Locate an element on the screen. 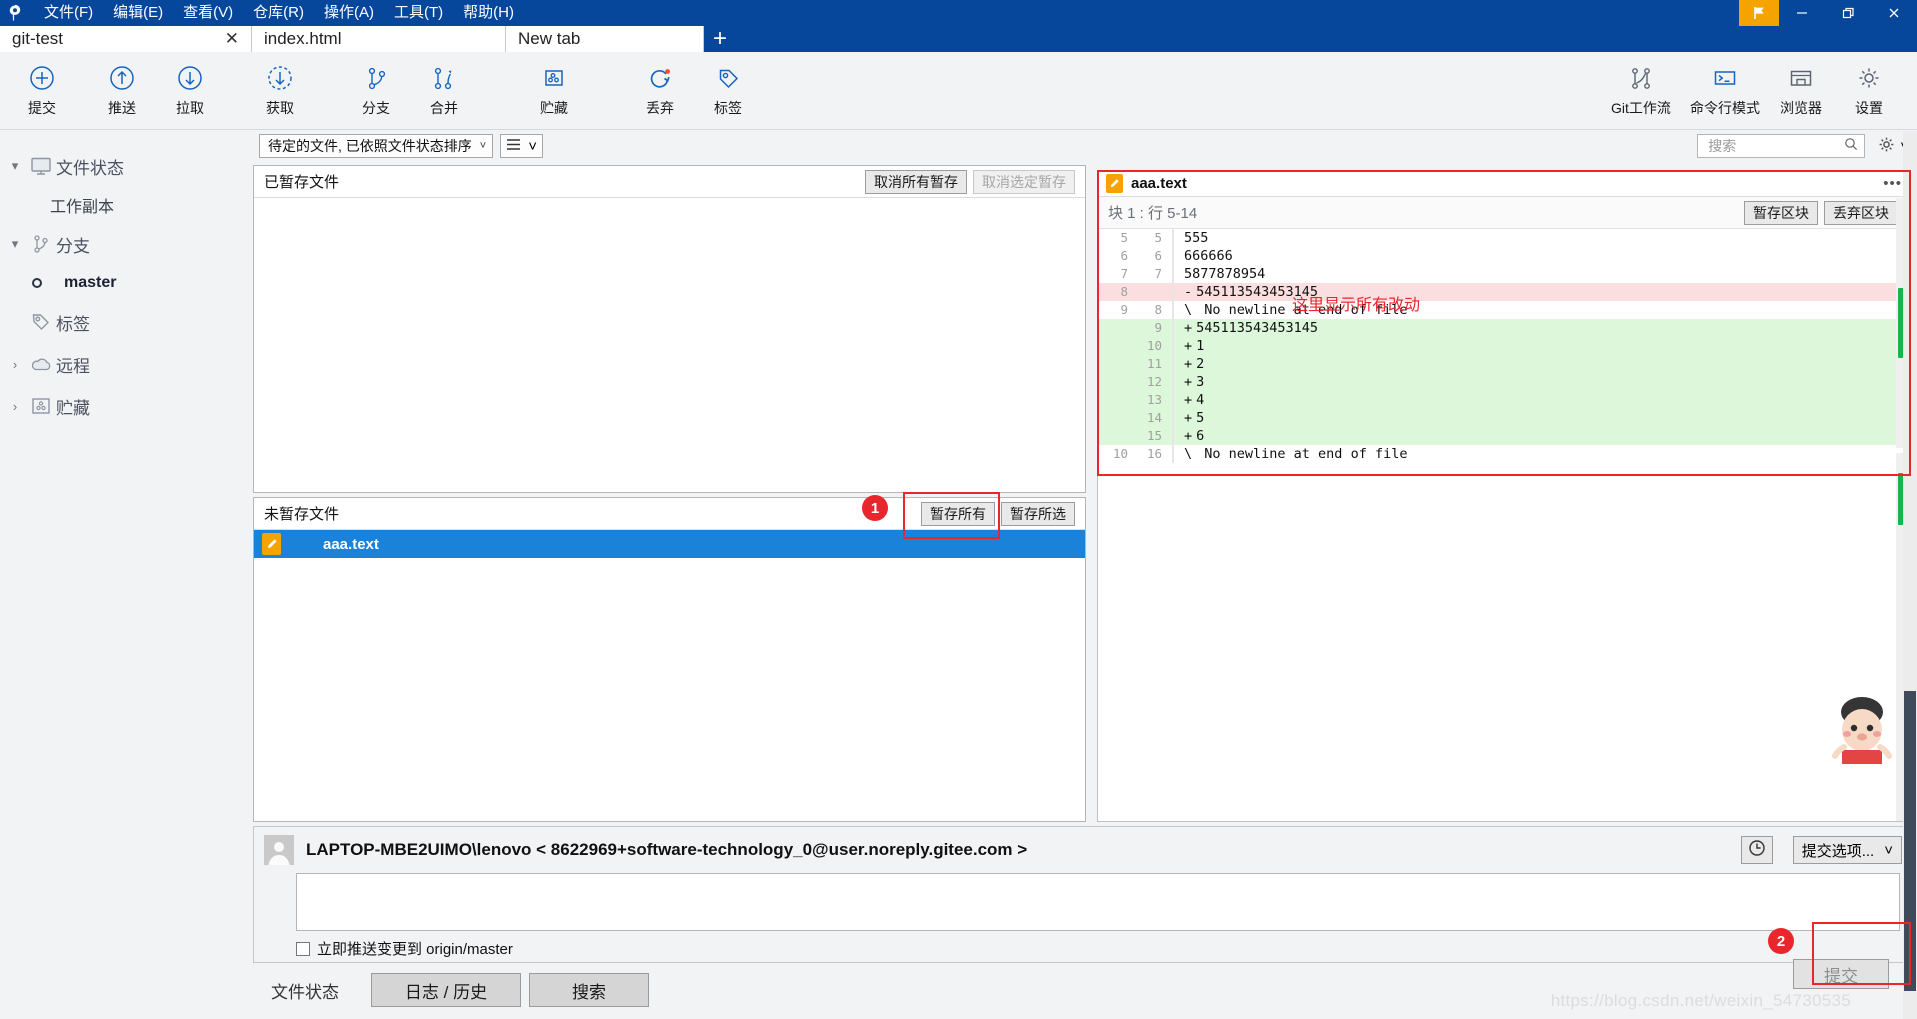 The width and height of the screenshot is (1917, 1019). chevron-down-icon: ˅ is located at coordinates (532, 146).